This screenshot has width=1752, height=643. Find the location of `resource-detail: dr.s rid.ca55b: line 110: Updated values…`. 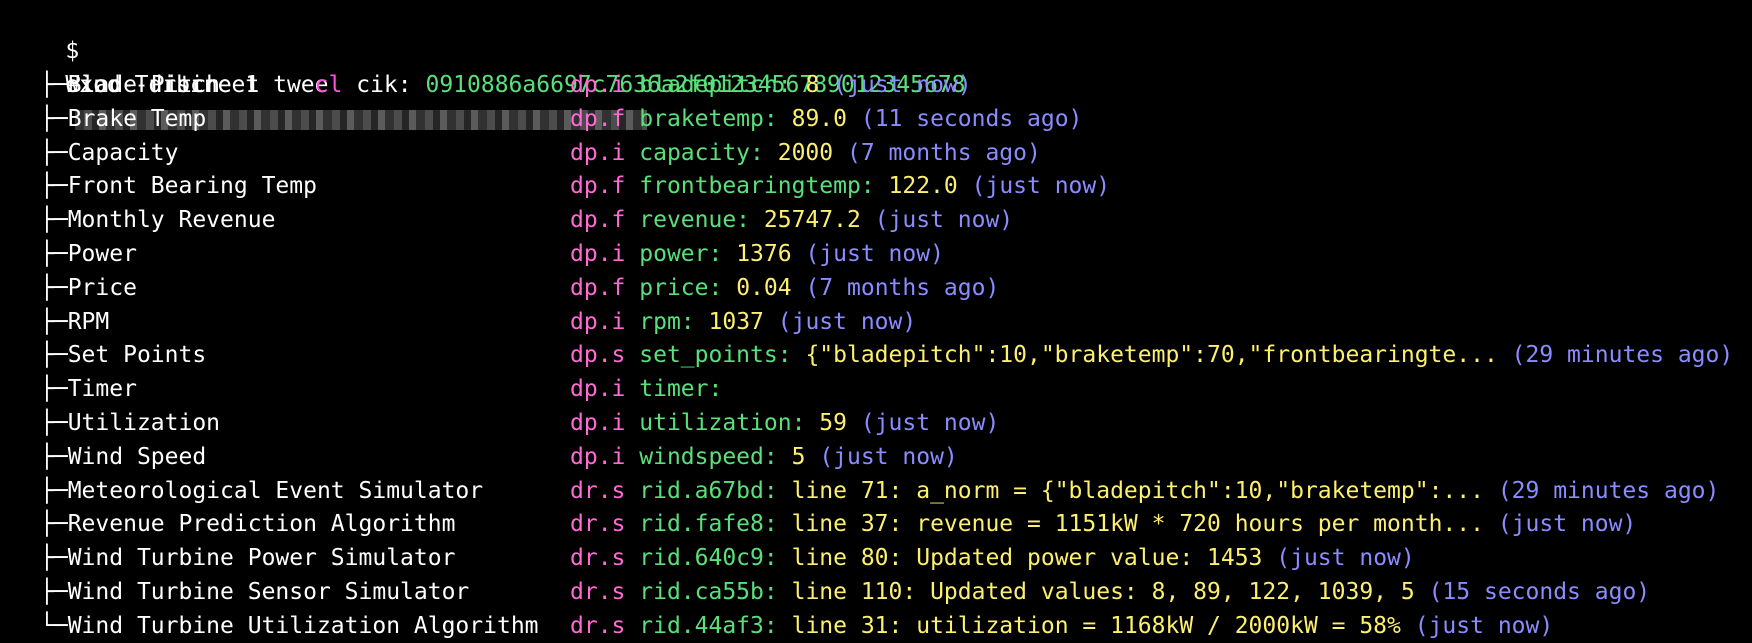

resource-detail: dr.s rid.ca55b: line 110: Updated values… is located at coordinates (1110, 592).